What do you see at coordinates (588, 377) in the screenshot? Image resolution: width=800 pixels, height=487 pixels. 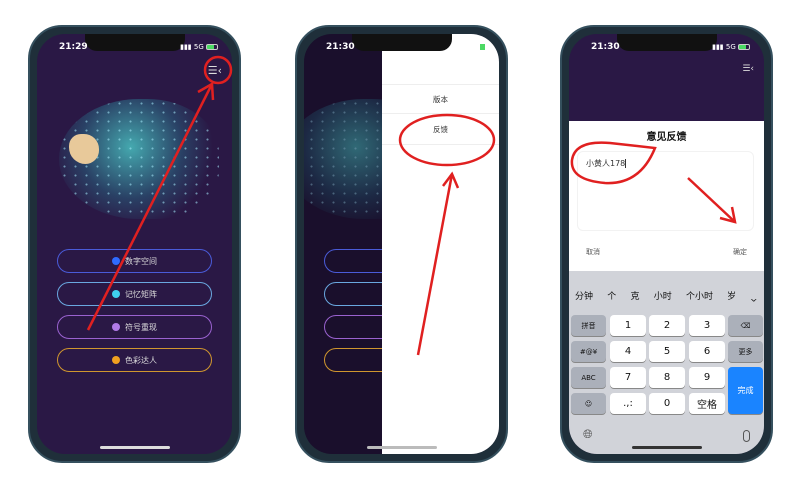 I see `key-left-2: ABC` at bounding box center [588, 377].